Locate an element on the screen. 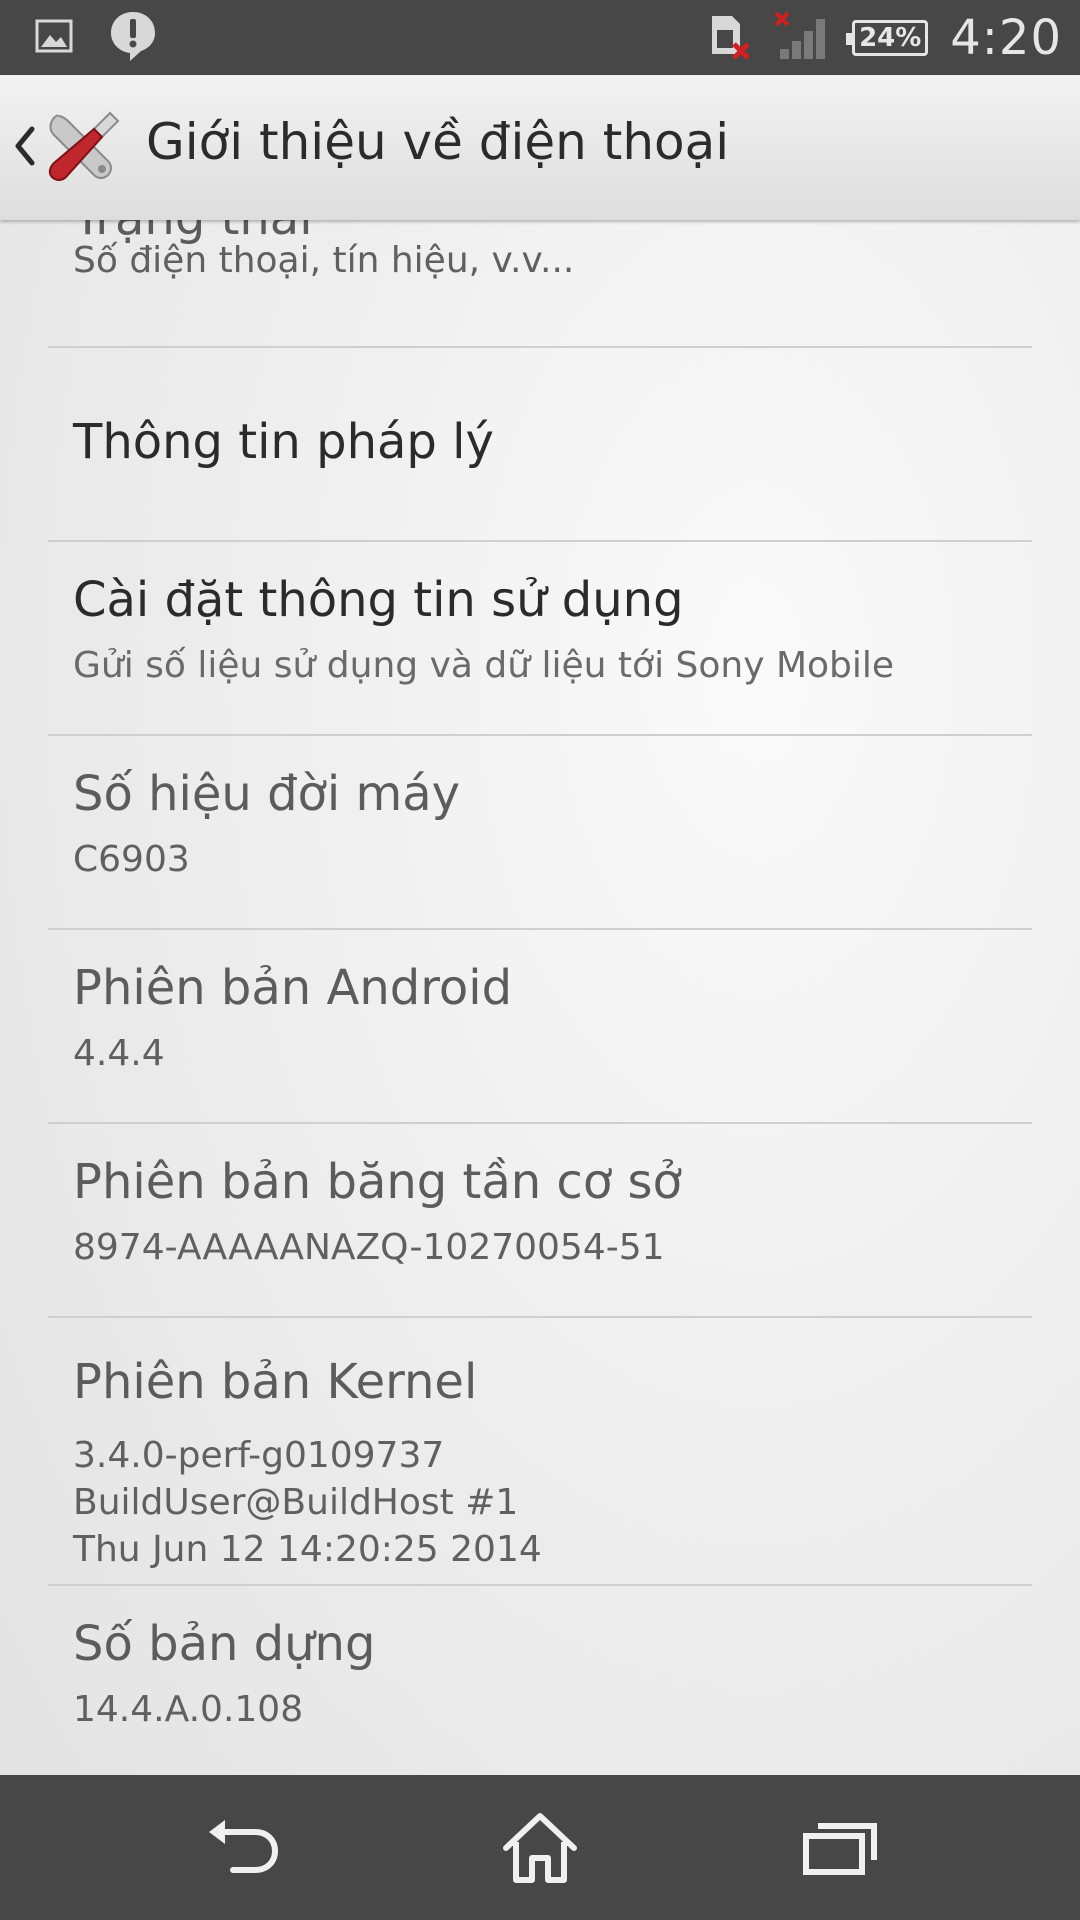 The image size is (1080, 1920). no-signal-icon is located at coordinates (802, 38).